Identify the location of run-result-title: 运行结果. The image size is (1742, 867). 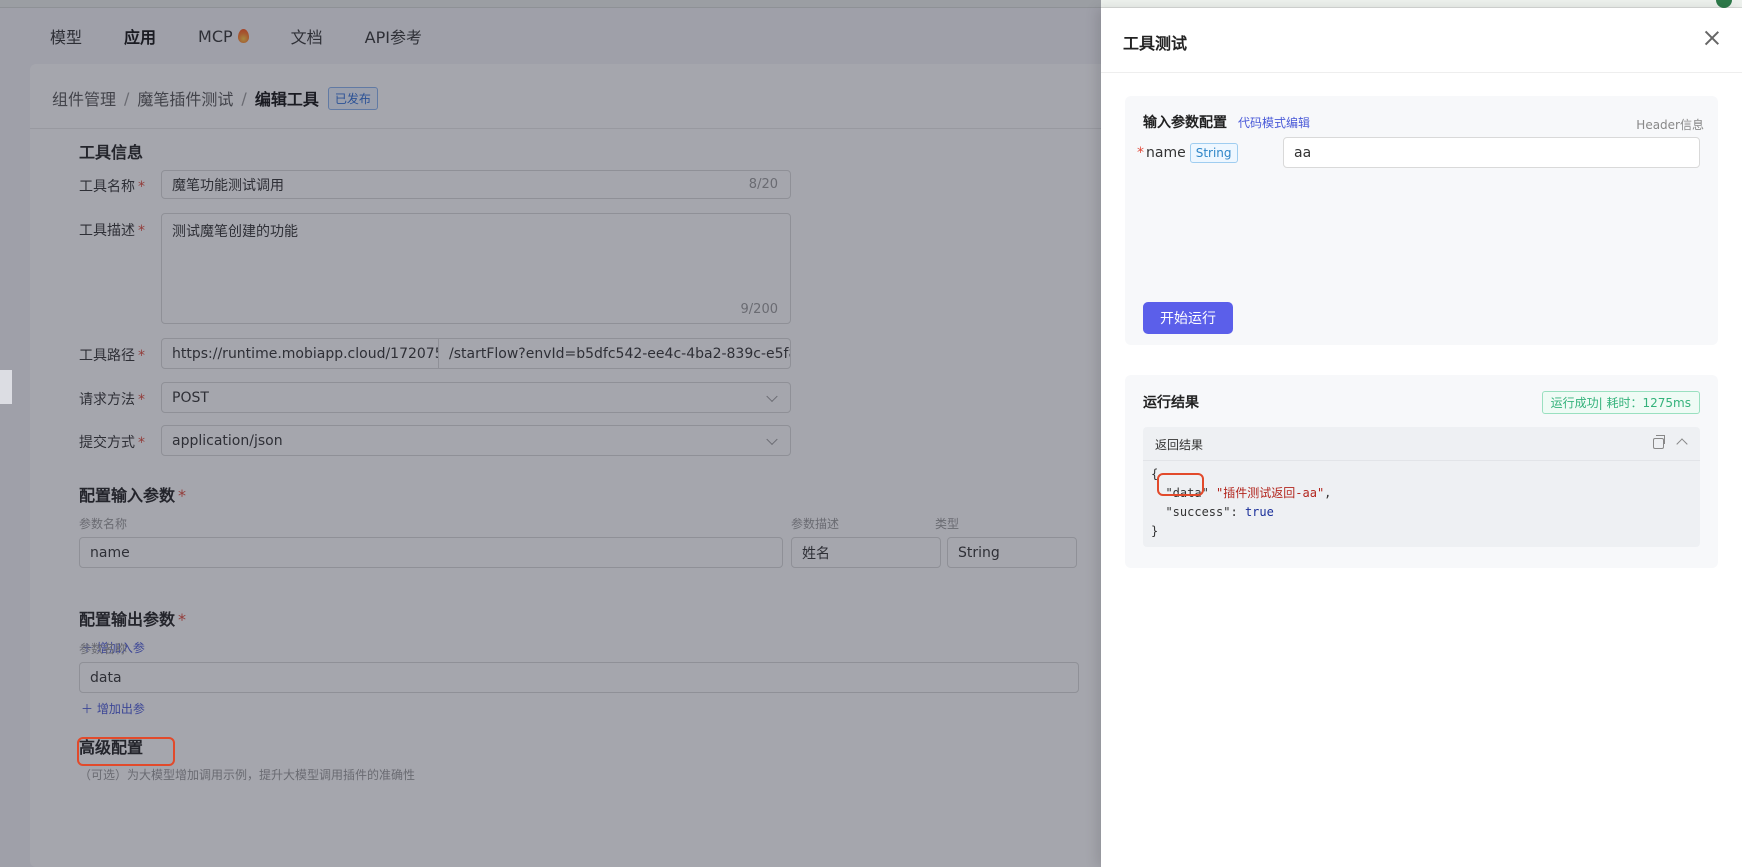
(1171, 403).